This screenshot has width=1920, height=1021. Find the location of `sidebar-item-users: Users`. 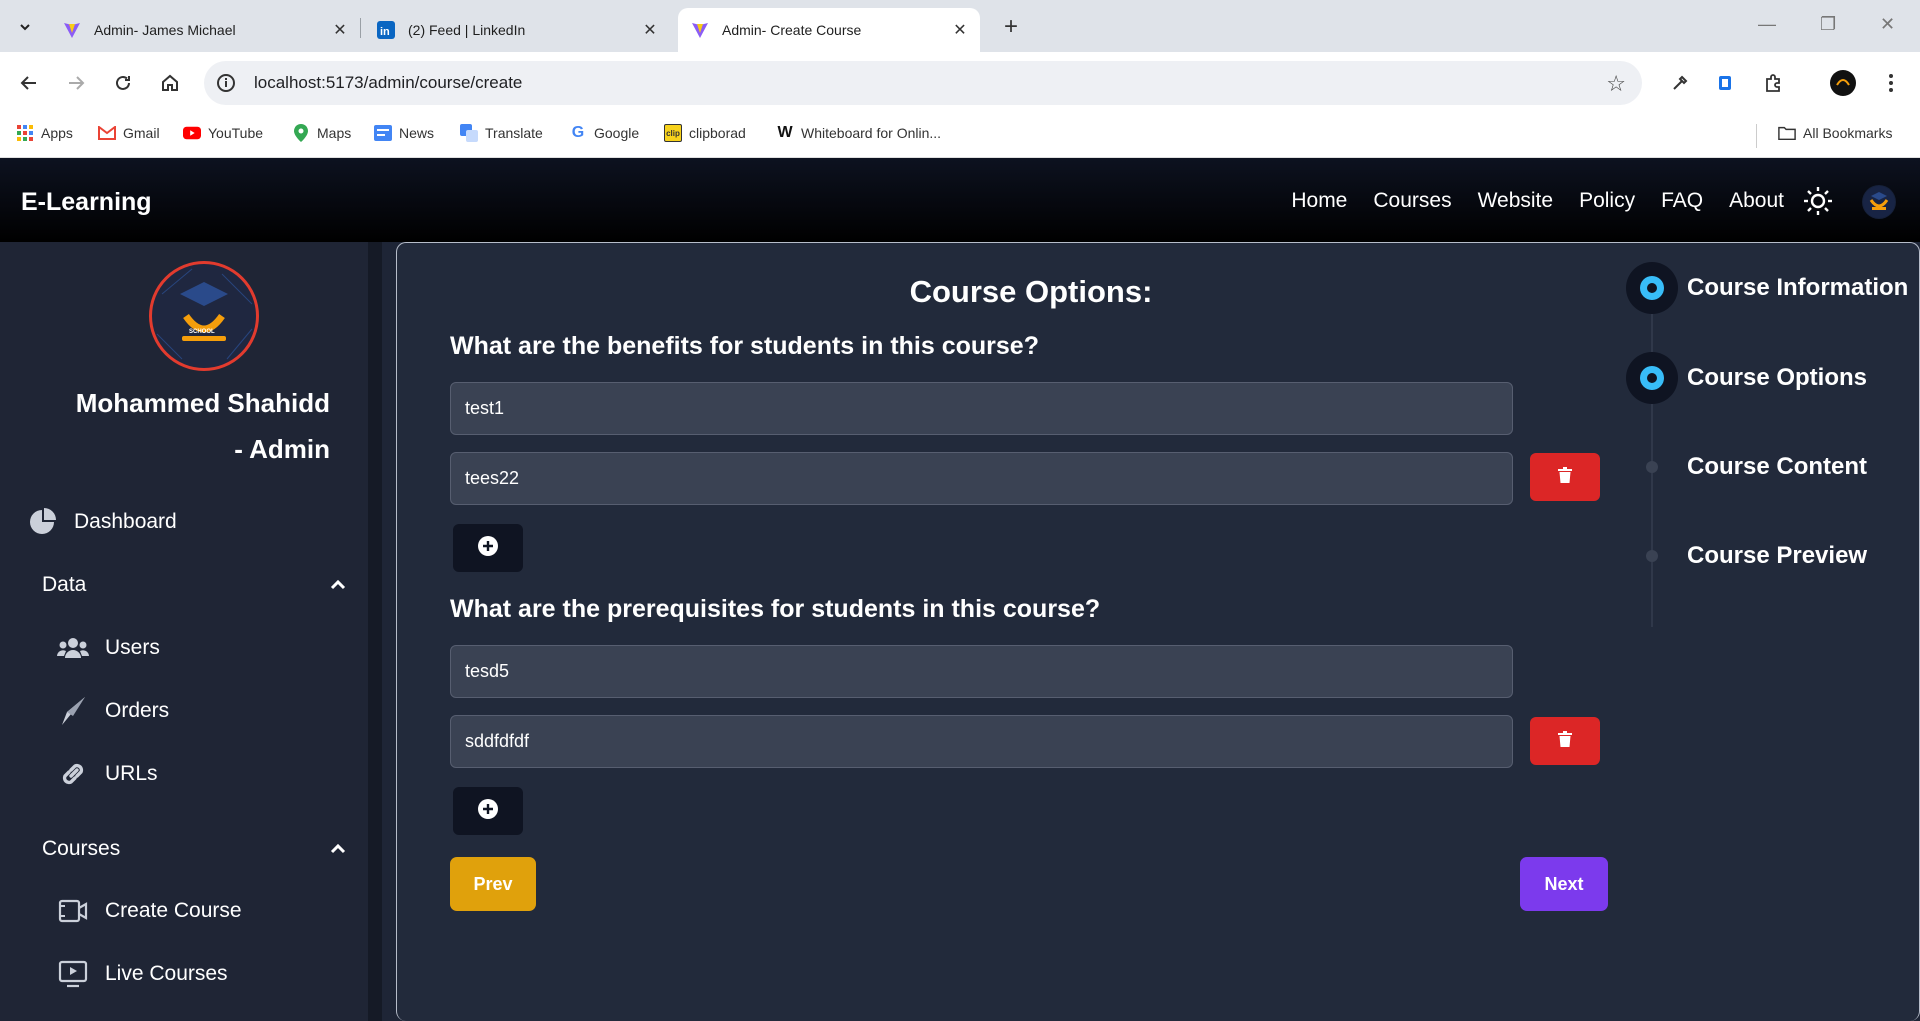

sidebar-item-users: Users is located at coordinates (108, 648).